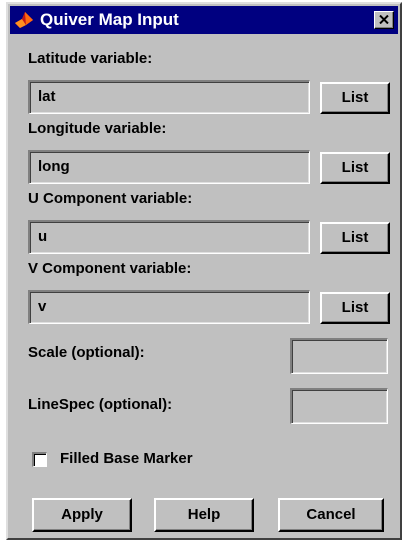  What do you see at coordinates (110, 268) in the screenshot?
I see `v-component-label: V Component variable:` at bounding box center [110, 268].